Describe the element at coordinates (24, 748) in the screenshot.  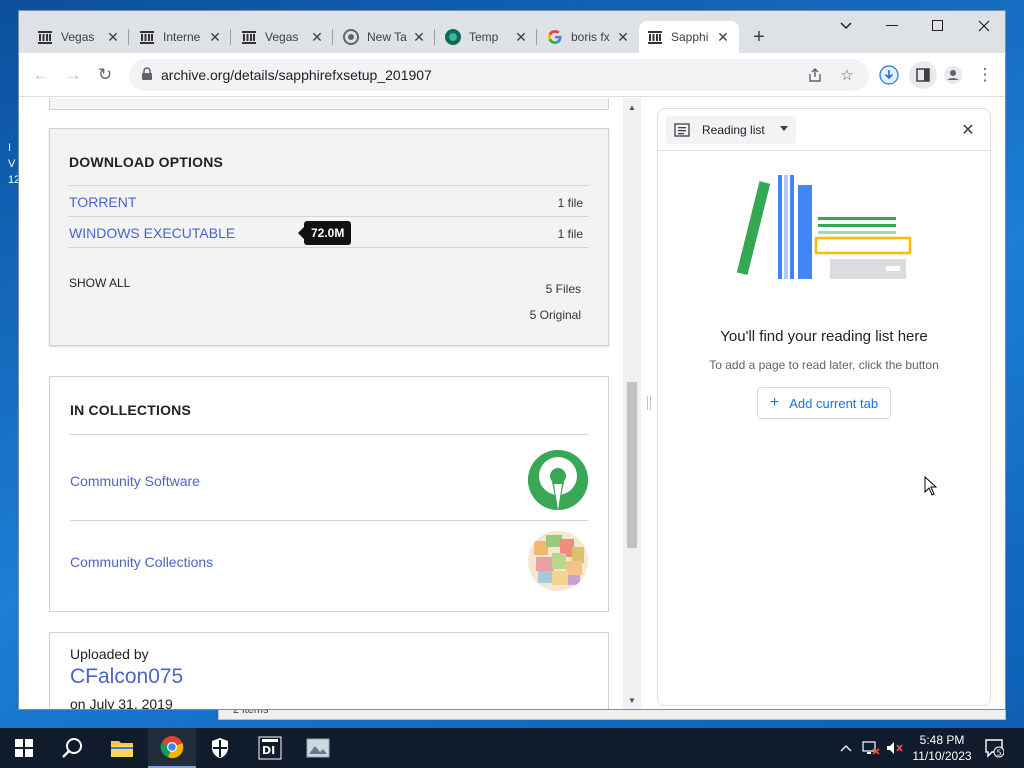
I see `start-button` at that location.